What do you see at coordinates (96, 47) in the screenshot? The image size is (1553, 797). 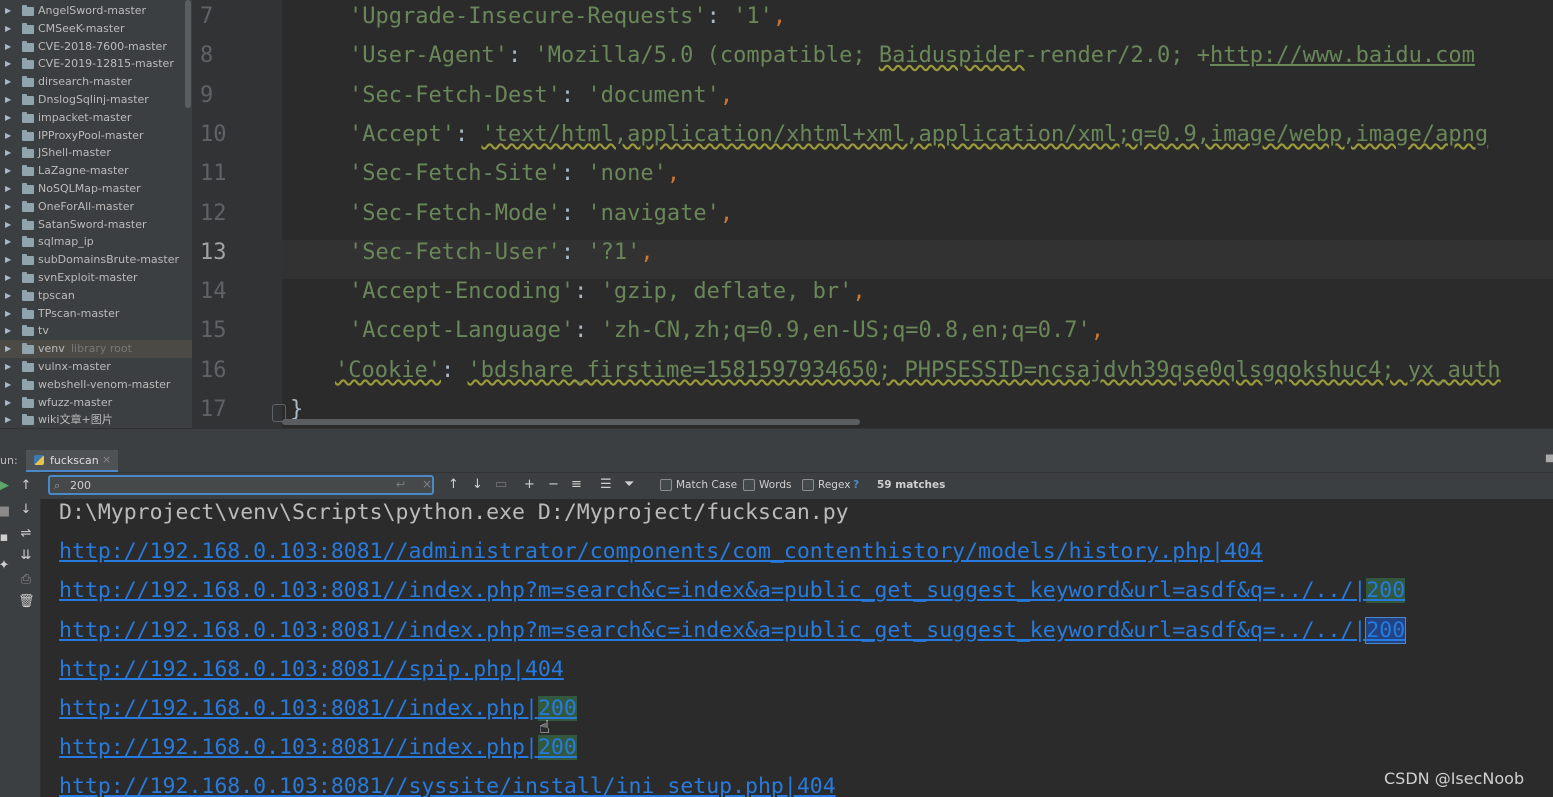 I see `tree-item: ▶ CVE-2018-7600-master` at bounding box center [96, 47].